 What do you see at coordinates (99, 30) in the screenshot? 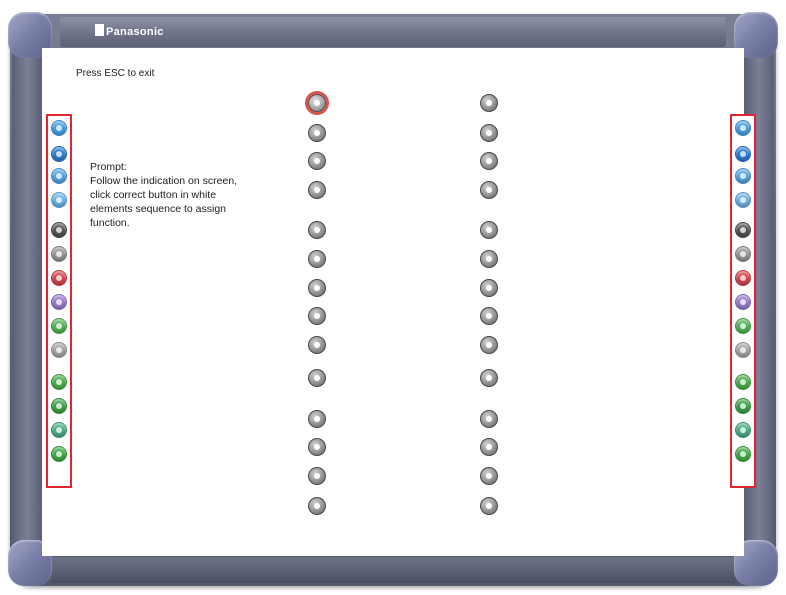
I see `logo-mark-icon` at bounding box center [99, 30].